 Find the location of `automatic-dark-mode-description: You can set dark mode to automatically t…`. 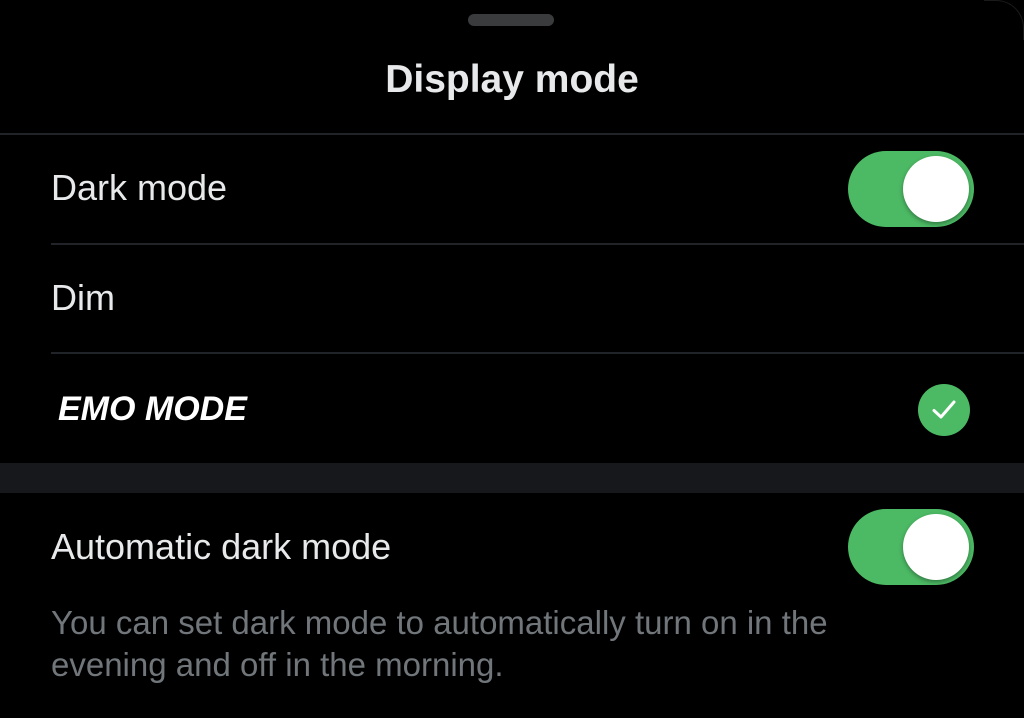

automatic-dark-mode-description: You can set dark mode to automatically t… is located at coordinates (439, 643).